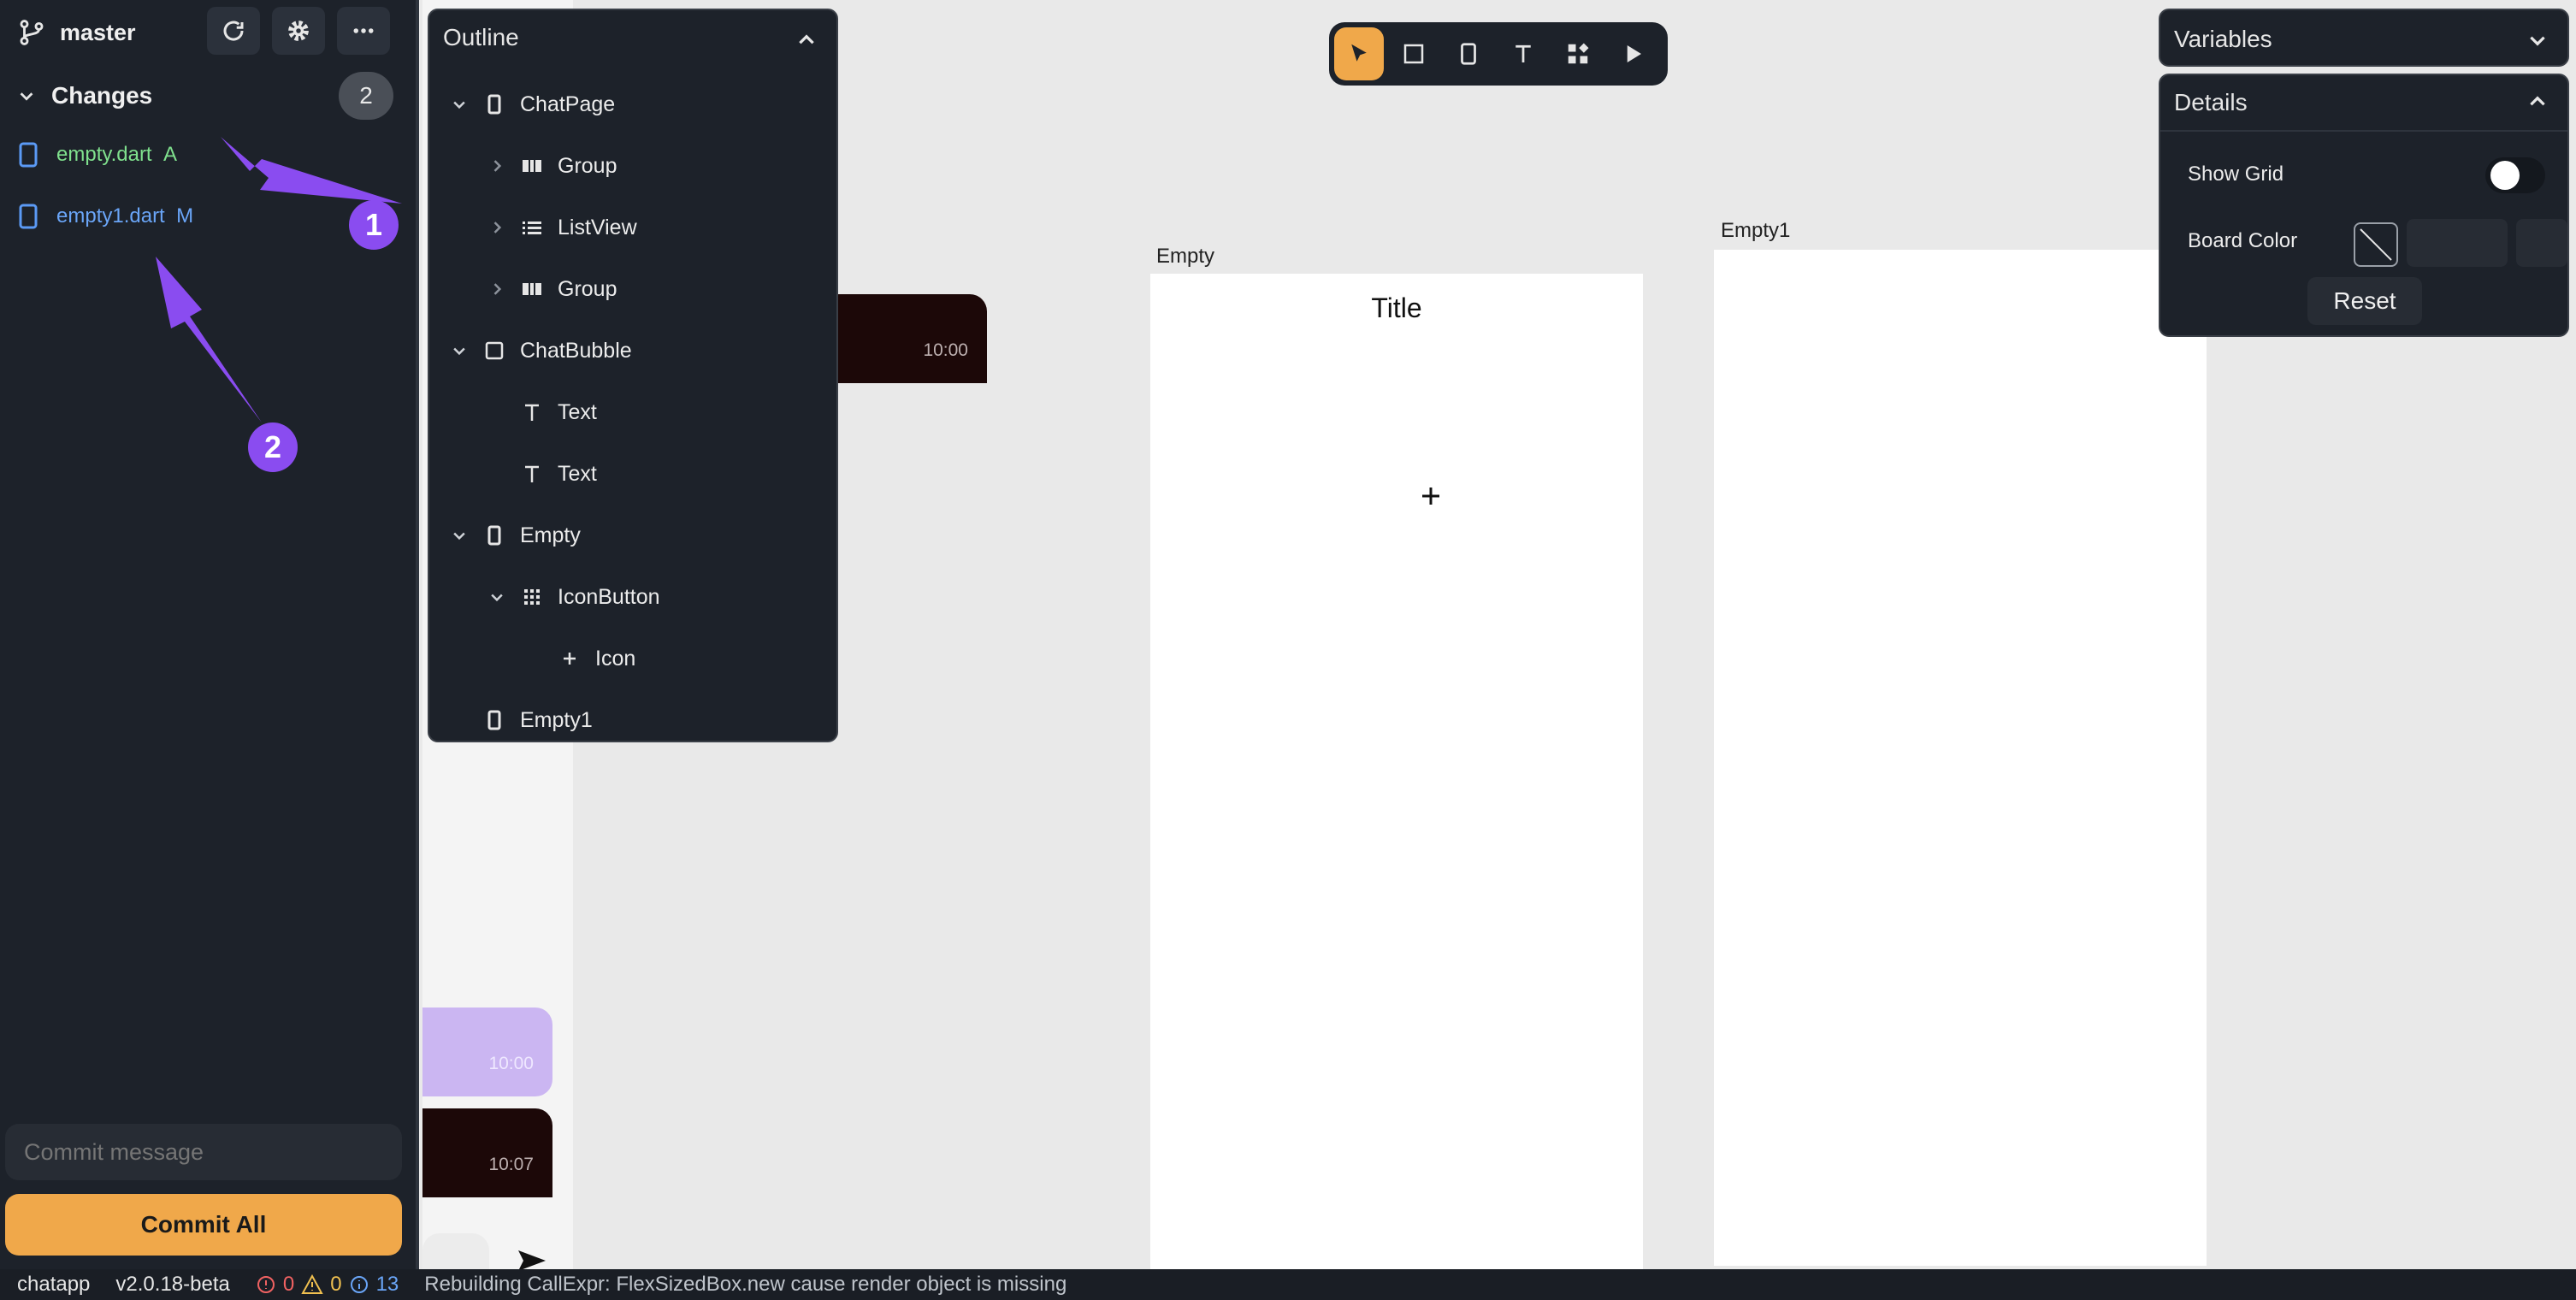  What do you see at coordinates (2364, 38) in the screenshot?
I see `variables-panel: Variables` at bounding box center [2364, 38].